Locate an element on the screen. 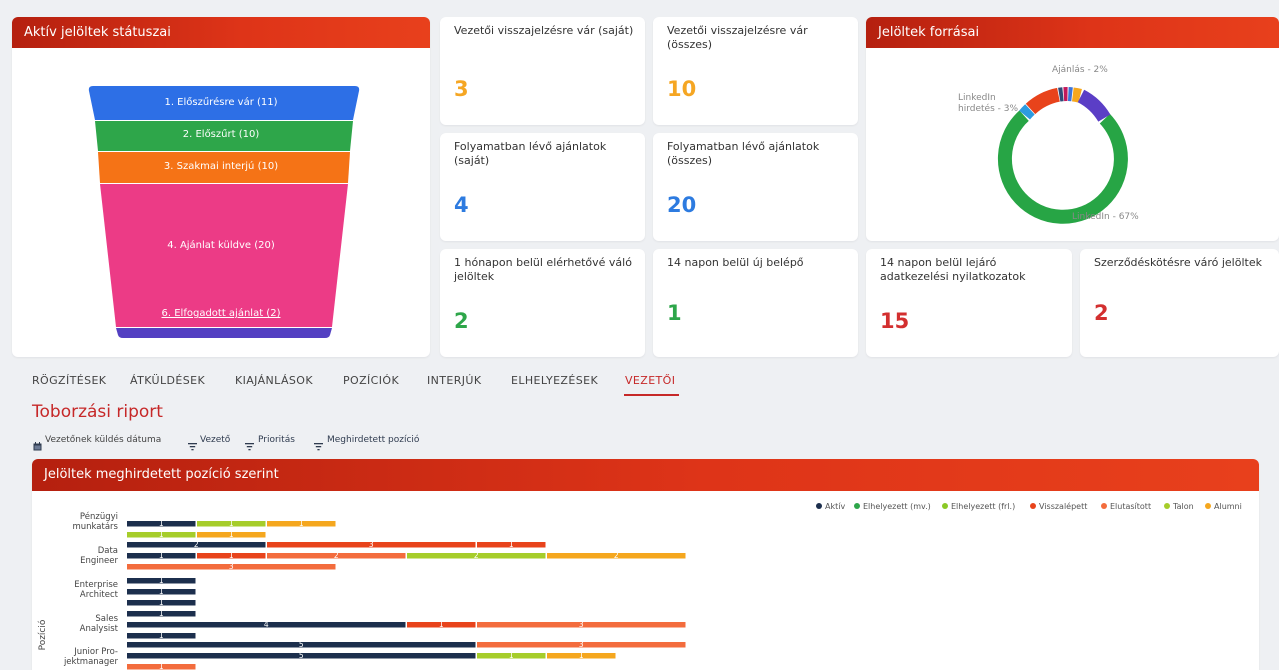  candidate-status-title: Aktív jelöltek státuszai is located at coordinates (221, 32).